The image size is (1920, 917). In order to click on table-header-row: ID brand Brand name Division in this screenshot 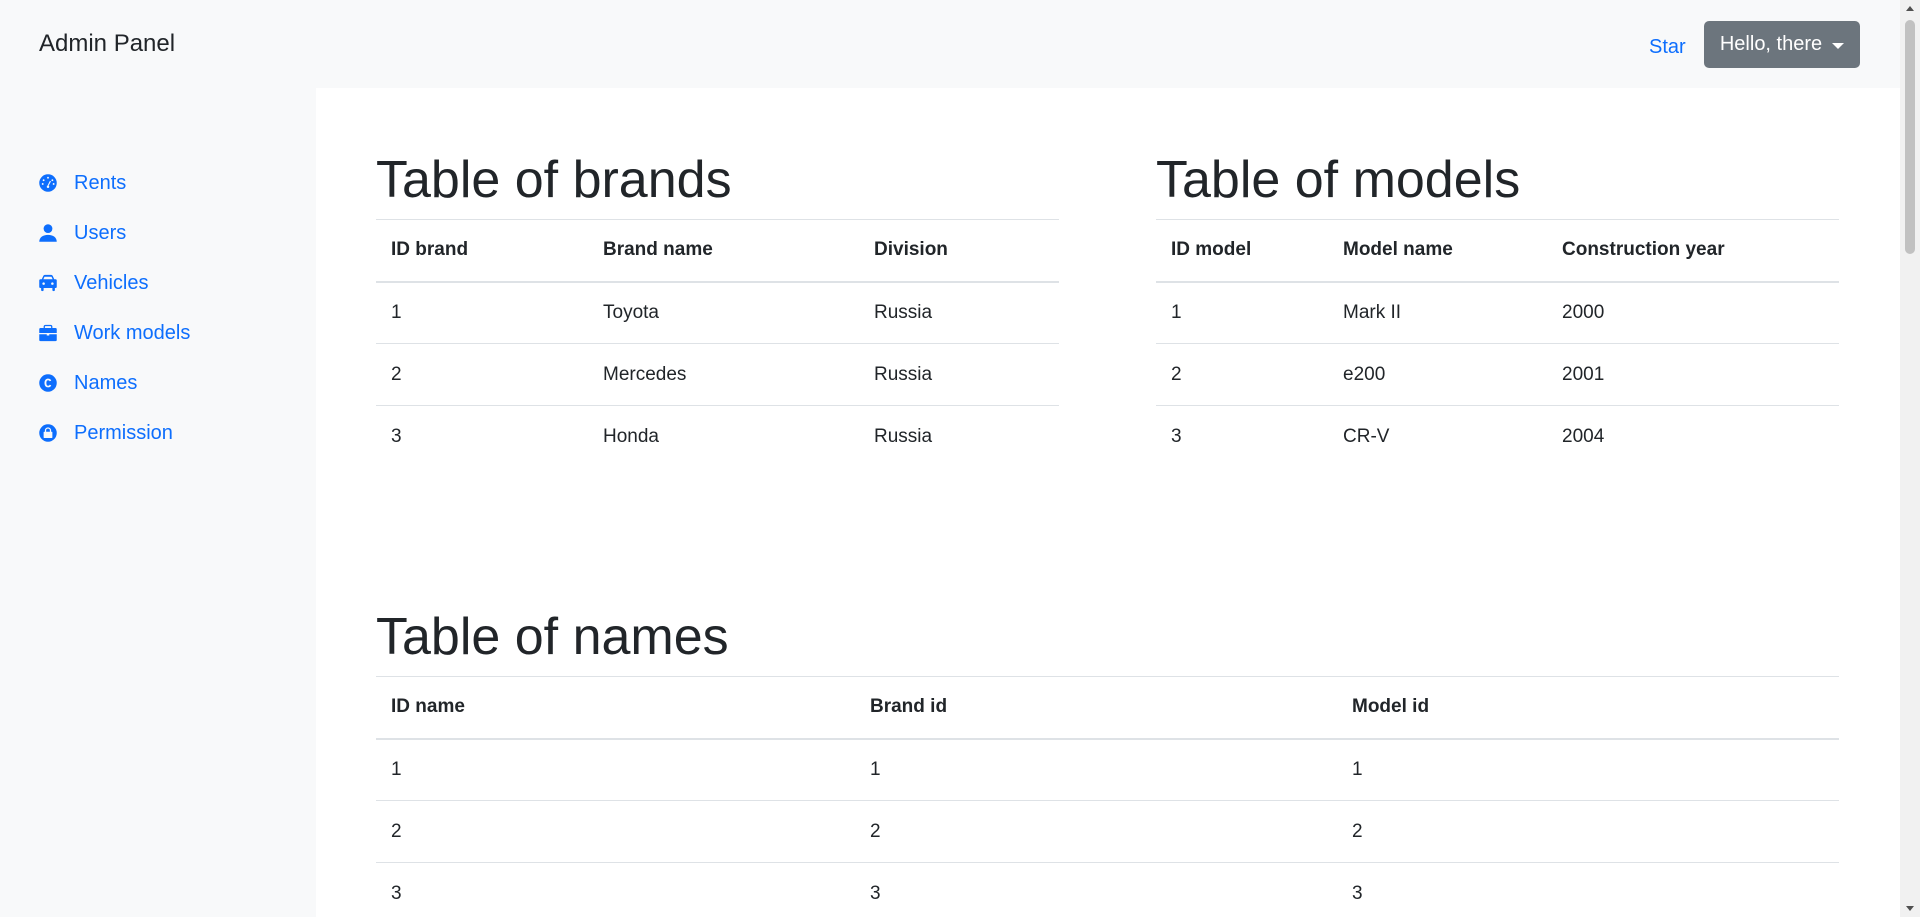, I will do `click(717, 251)`.